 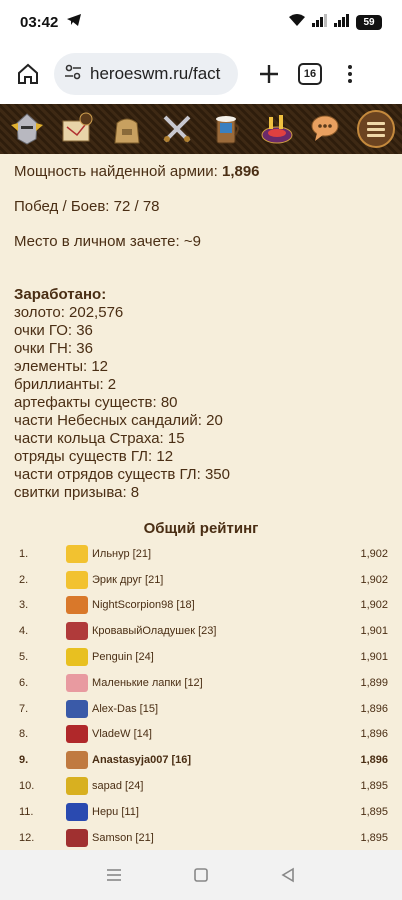 What do you see at coordinates (74, 22) in the screenshot?
I see `telegram-icon` at bounding box center [74, 22].